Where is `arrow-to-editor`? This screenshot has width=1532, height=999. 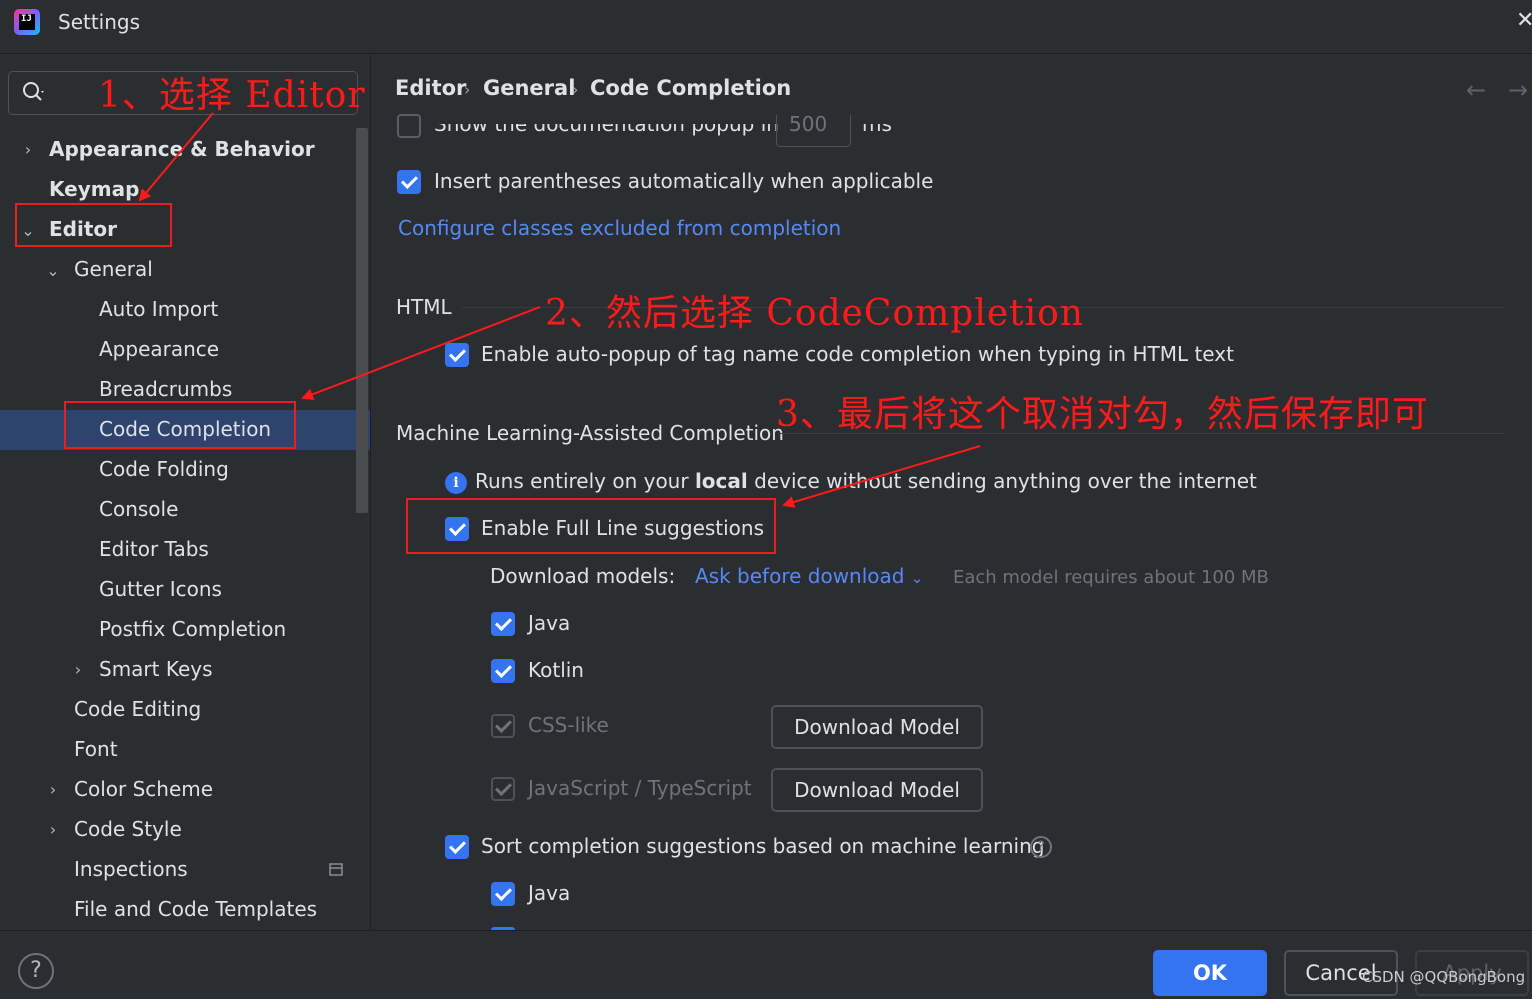 arrow-to-editor is located at coordinates (176, 157).